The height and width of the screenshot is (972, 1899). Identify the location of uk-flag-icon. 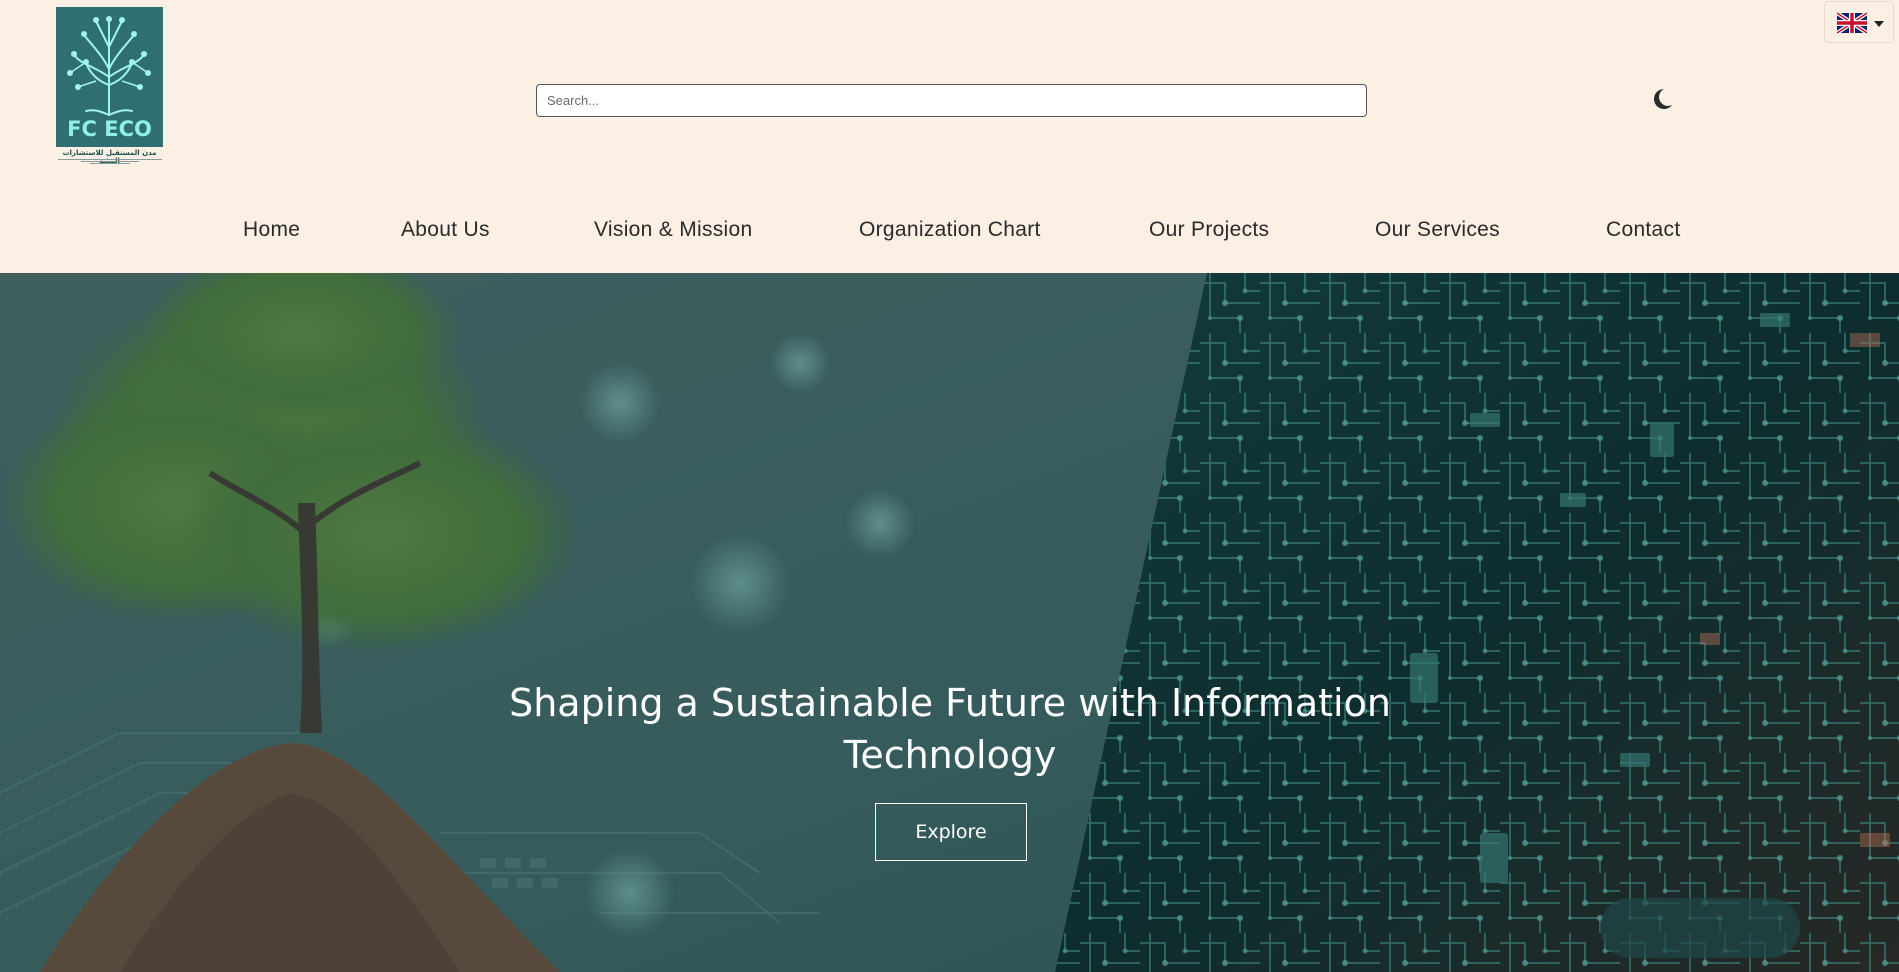
(1852, 23).